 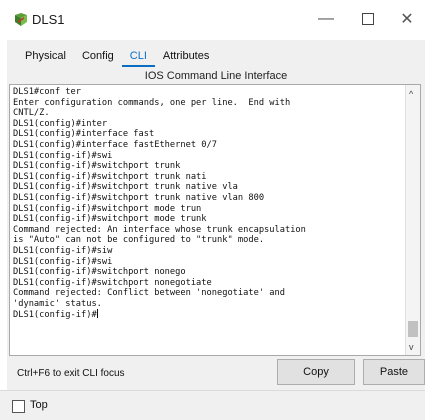 I want to click on terminal-line: DLS1(config-if)#siw, so click(x=63, y=250).